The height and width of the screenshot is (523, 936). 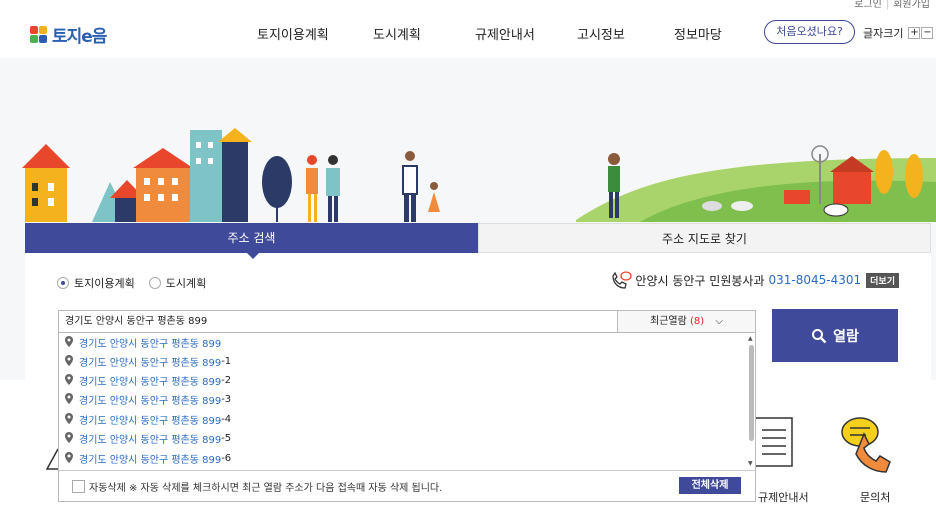 What do you see at coordinates (226, 458) in the screenshot?
I see `suggestion-suffix: -6` at bounding box center [226, 458].